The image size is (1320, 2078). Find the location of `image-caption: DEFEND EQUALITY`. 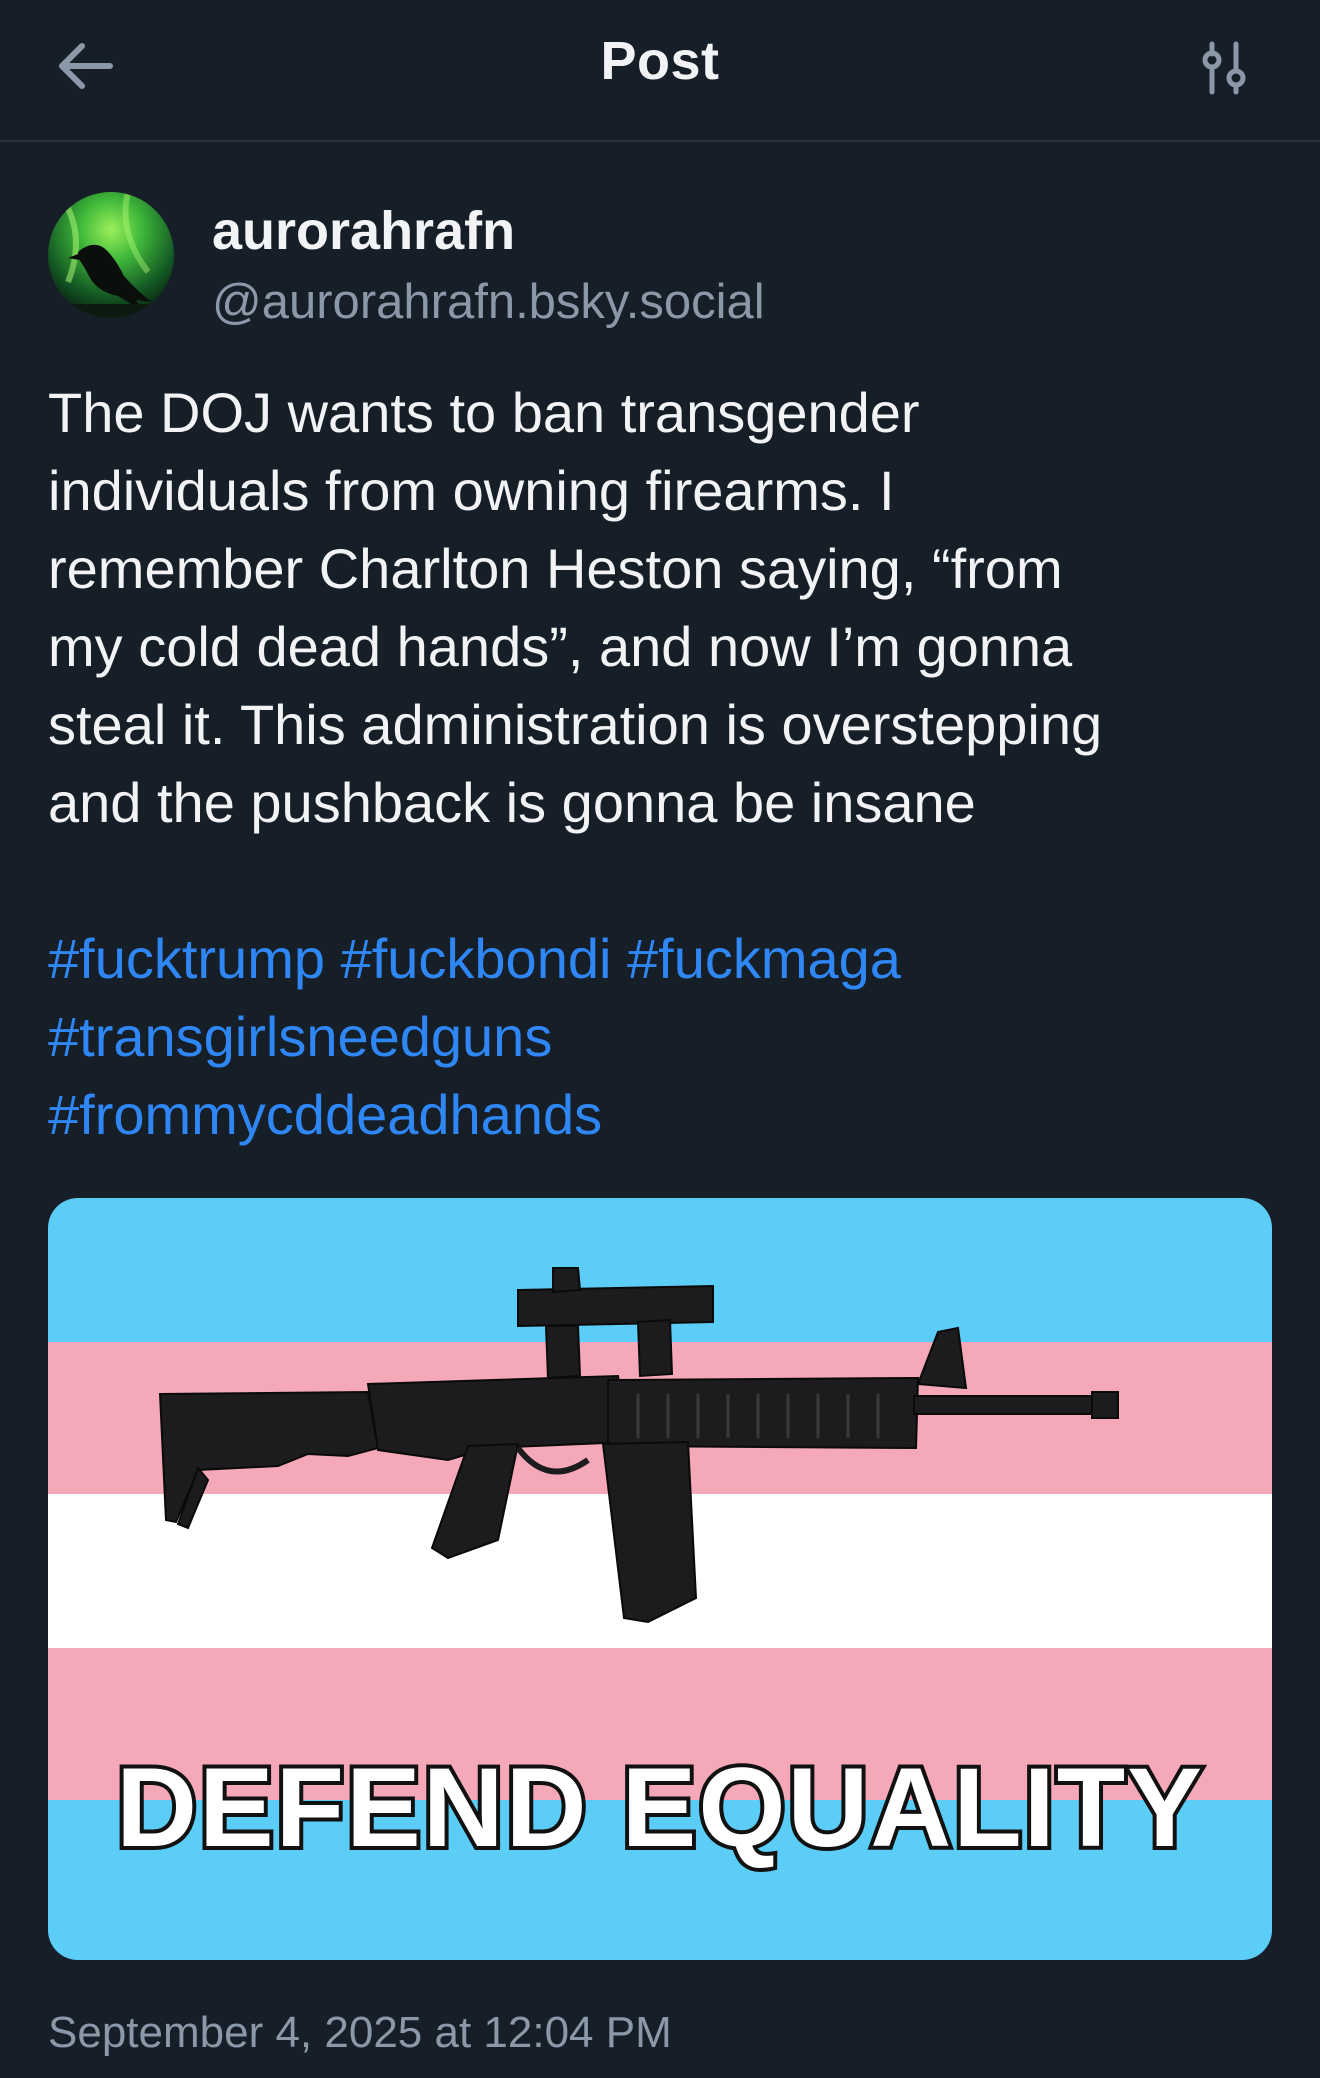

image-caption: DEFEND EQUALITY is located at coordinates (660, 1807).